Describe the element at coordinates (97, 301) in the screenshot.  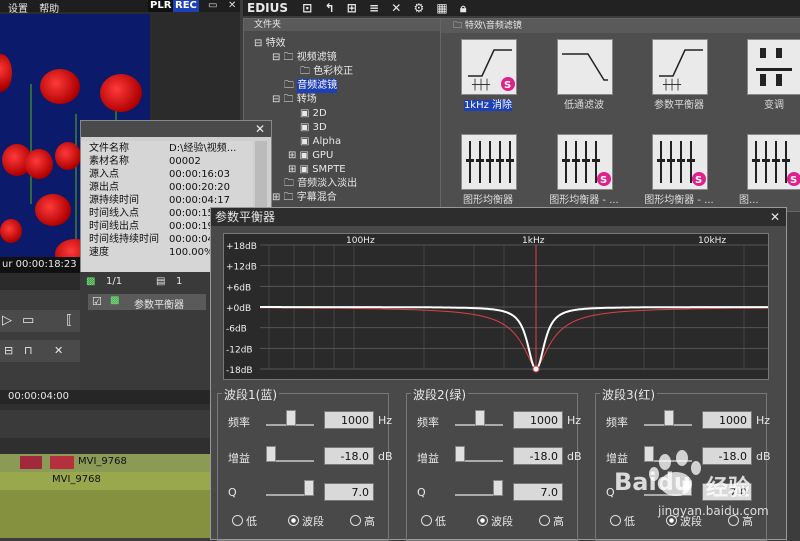
I see `filter-checkbox: ☑` at that location.